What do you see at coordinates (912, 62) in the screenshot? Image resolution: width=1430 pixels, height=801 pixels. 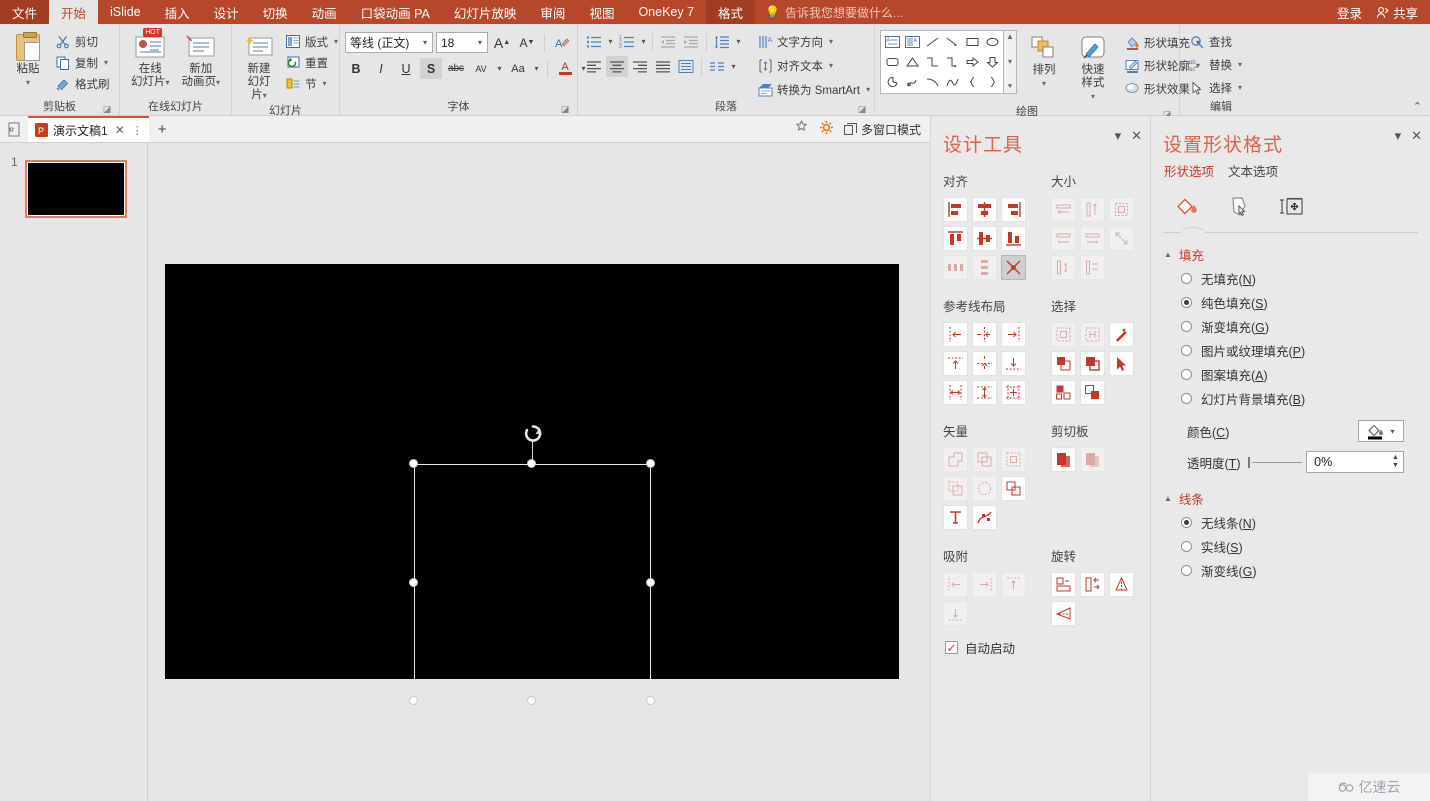 I see `shape-triangle` at bounding box center [912, 62].